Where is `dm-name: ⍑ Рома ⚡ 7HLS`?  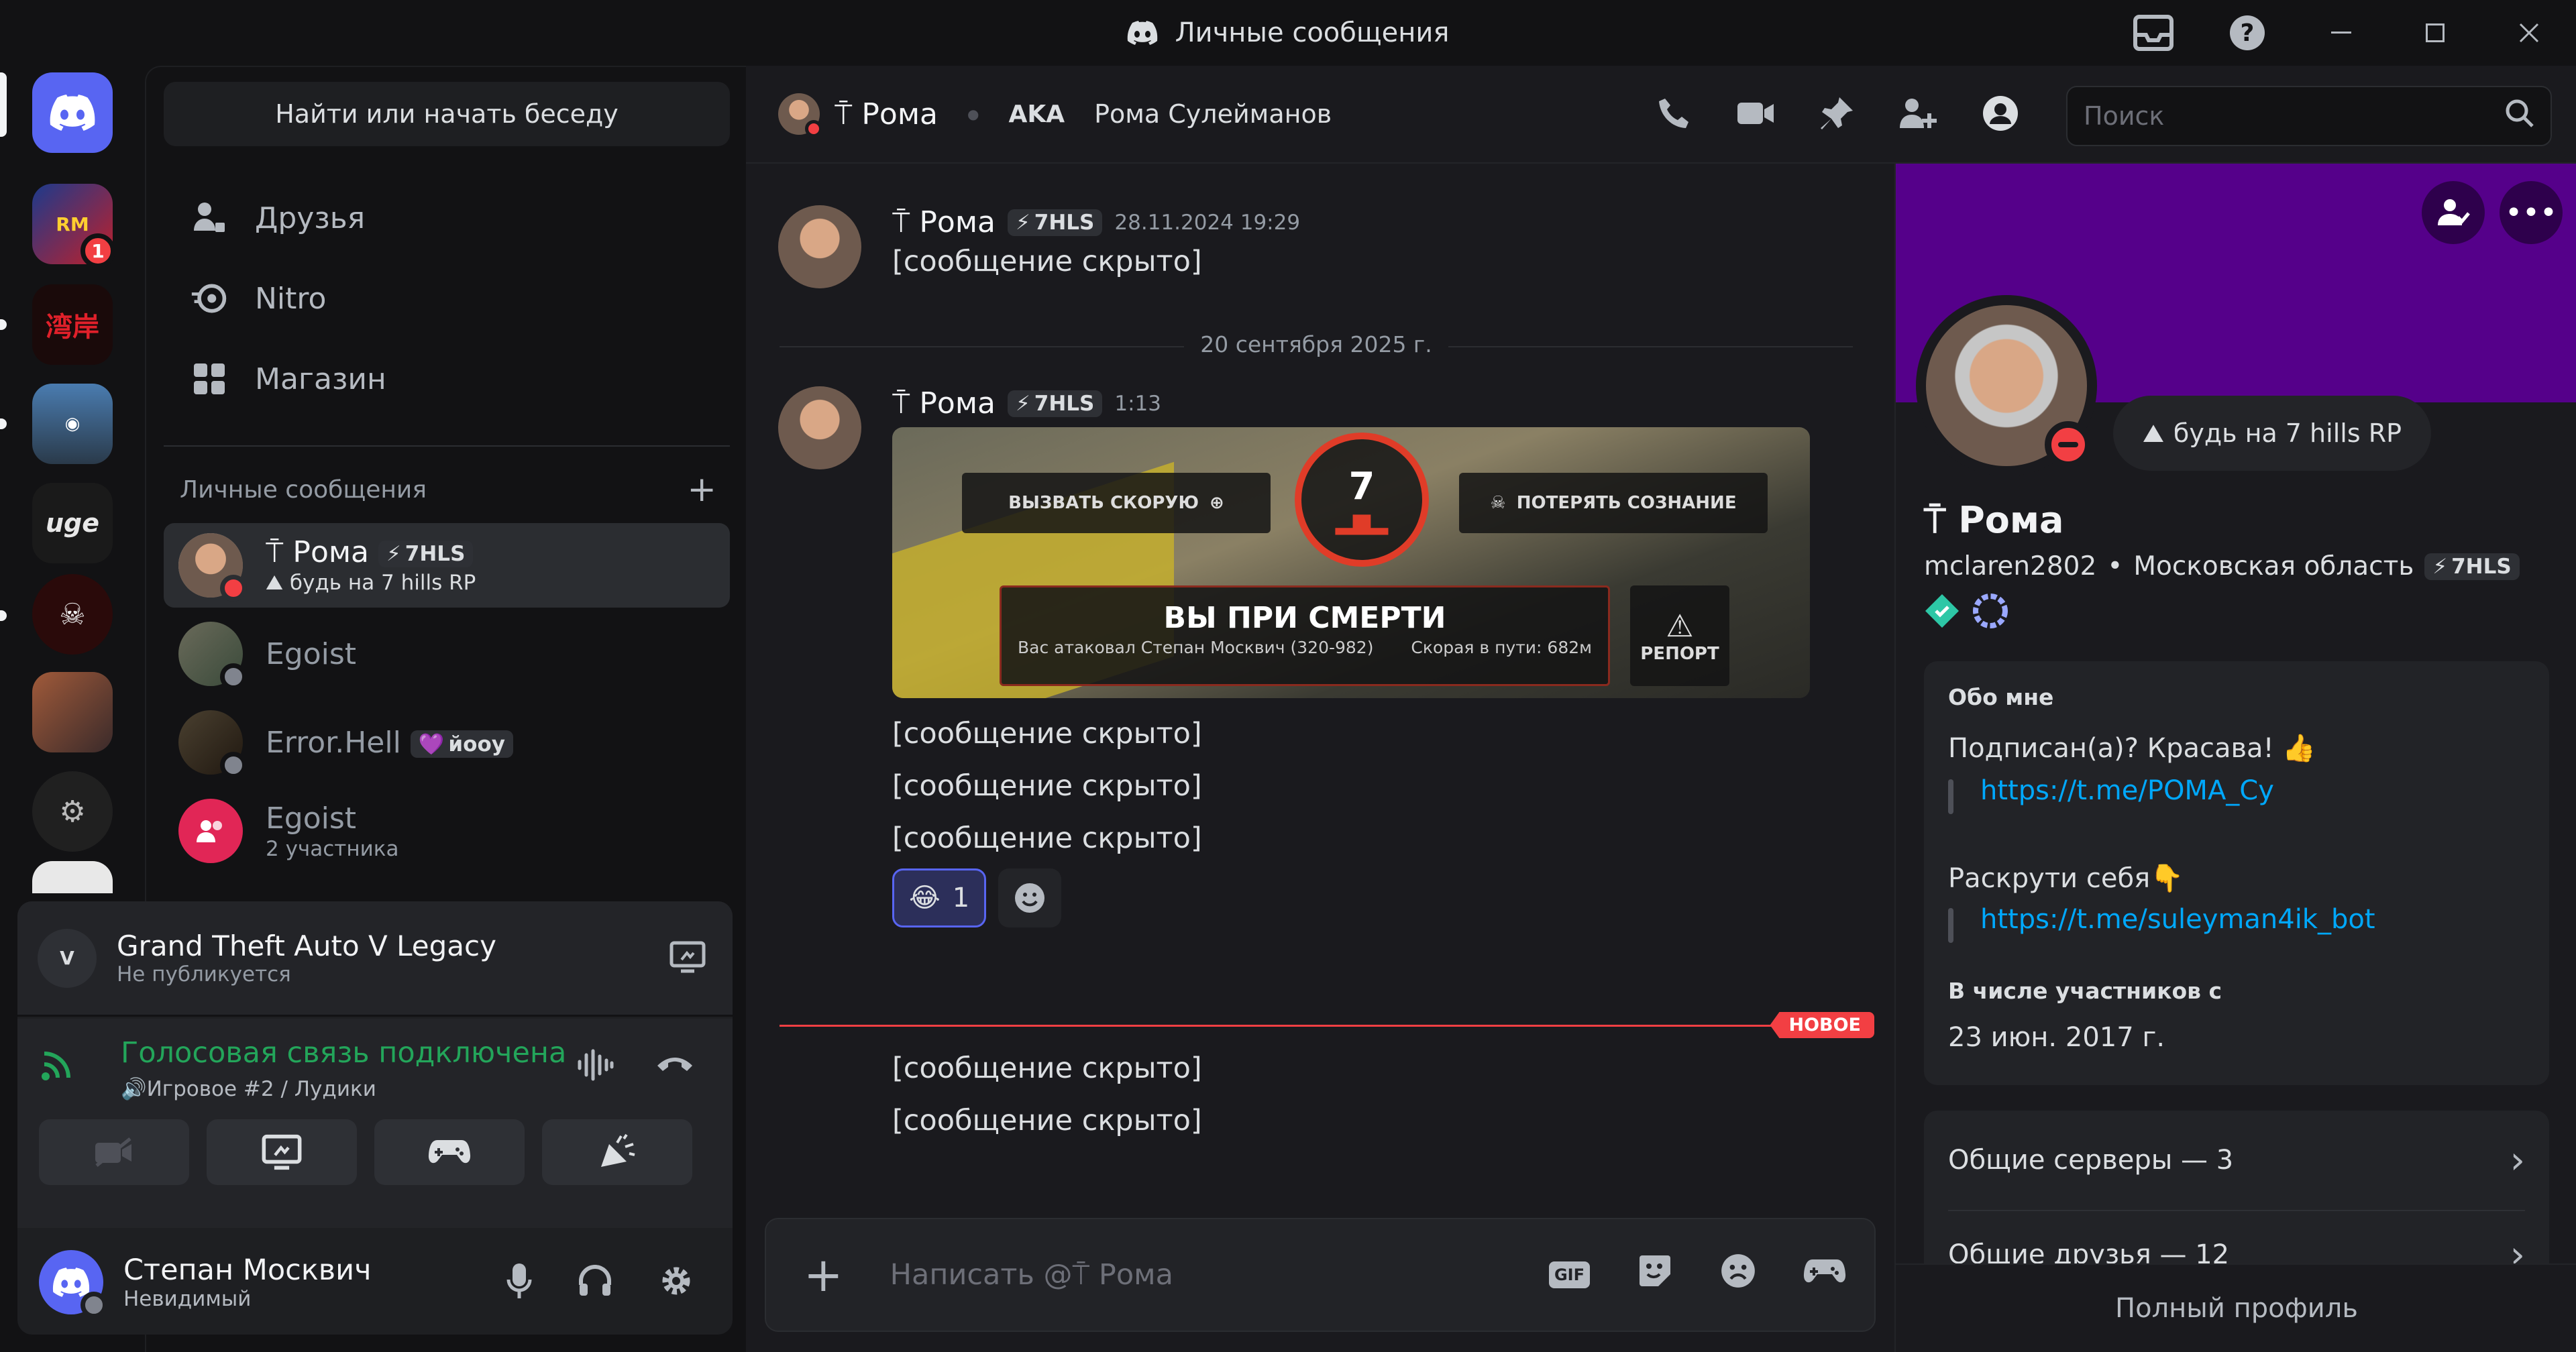 dm-name: ⍑ Рома ⚡ 7HLS is located at coordinates (371, 552).